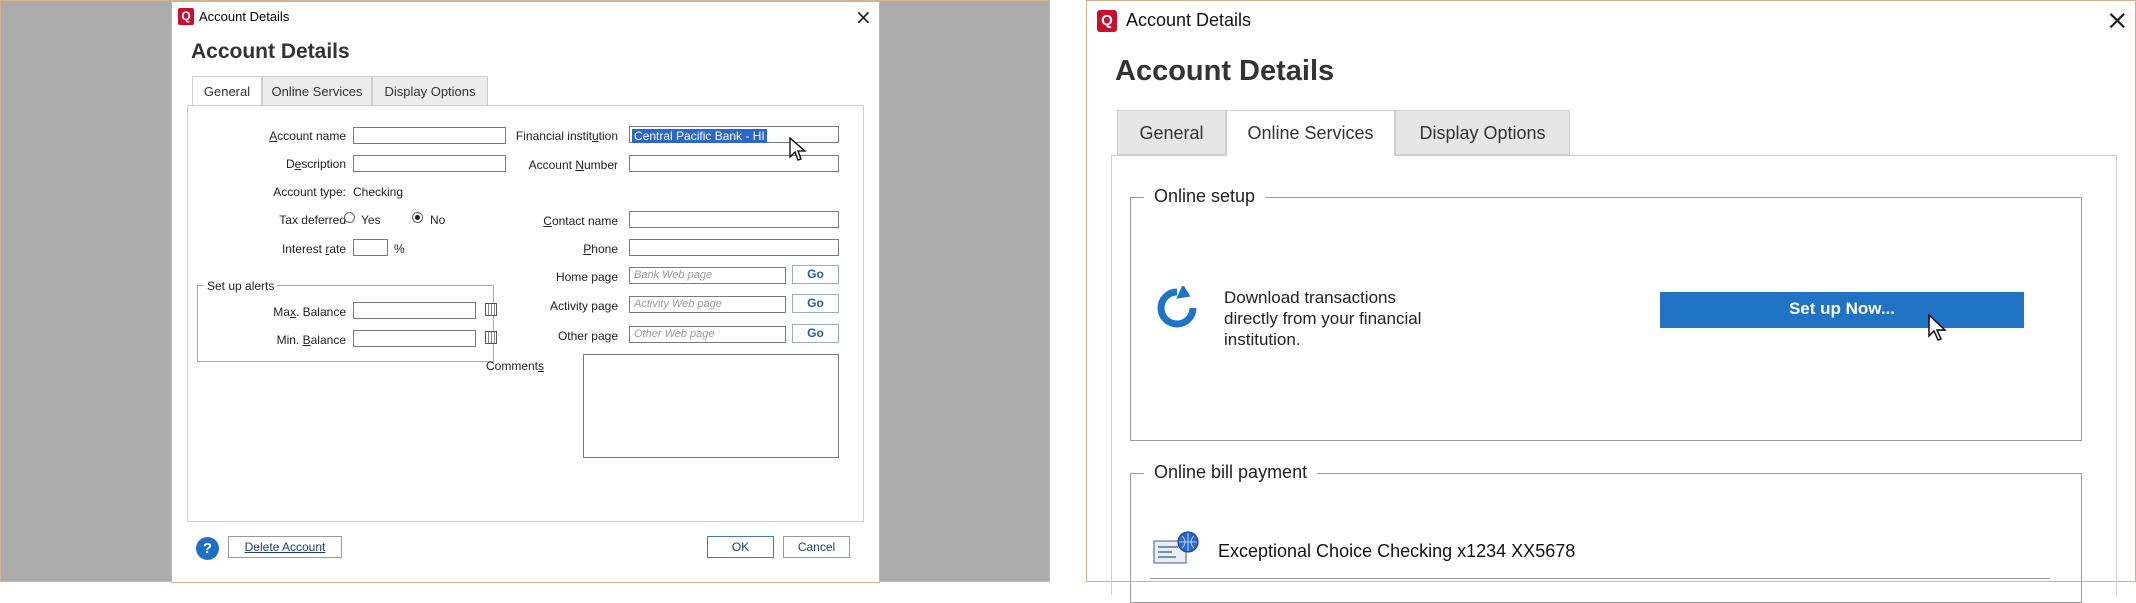 The image size is (2136, 603). I want to click on tax-deferred-label: Tax deferred, so click(312, 220).